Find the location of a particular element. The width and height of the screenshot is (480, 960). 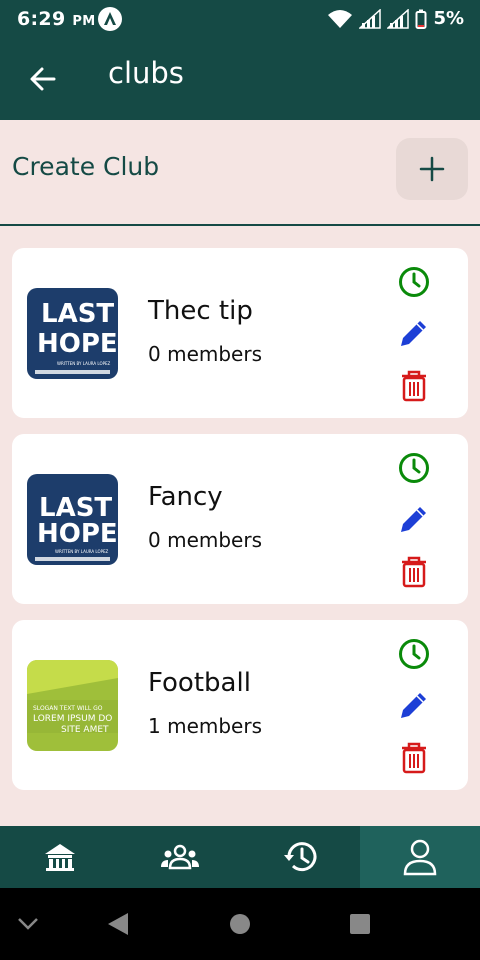

back-button is located at coordinates (43, 79).